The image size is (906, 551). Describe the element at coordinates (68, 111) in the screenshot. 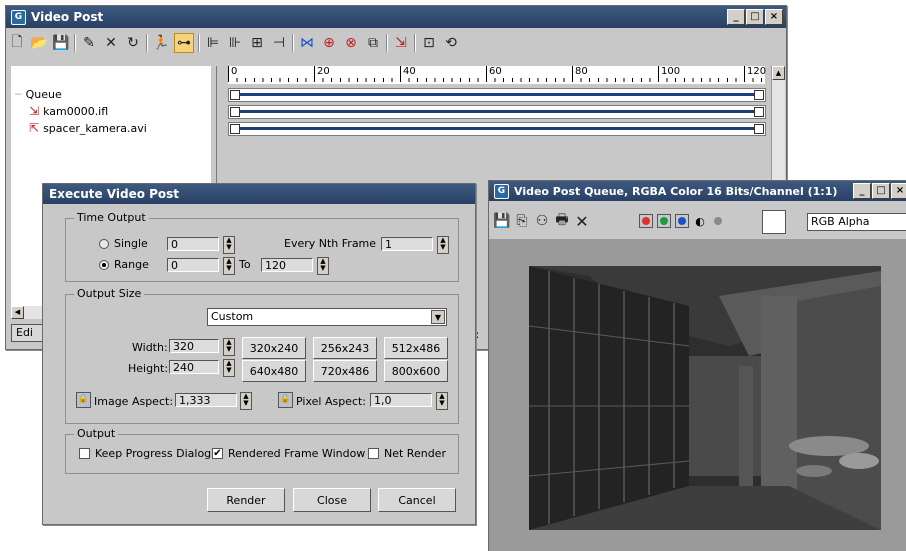

I see `queue-item-image-input: ⇲ kam0000.ifl` at that location.